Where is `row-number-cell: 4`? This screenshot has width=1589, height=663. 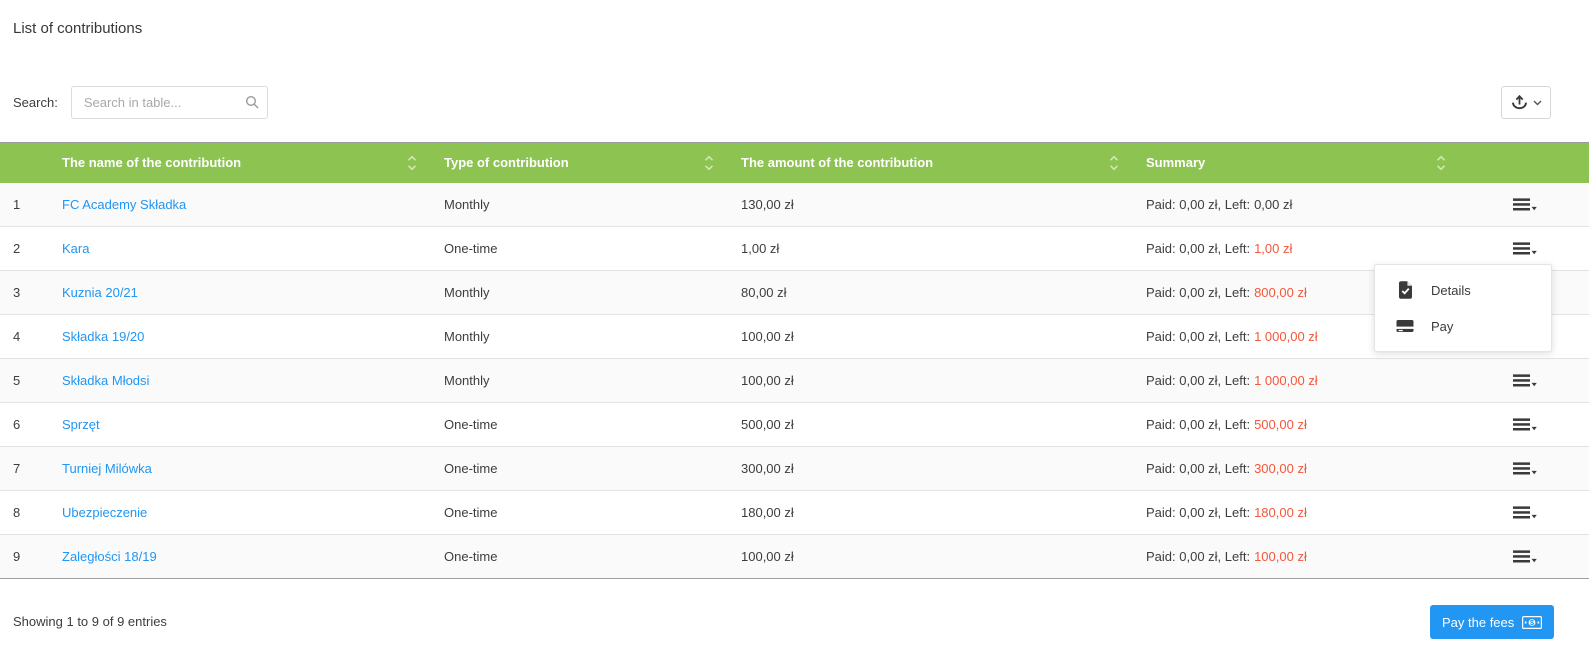
row-number-cell: 4 is located at coordinates (24, 336).